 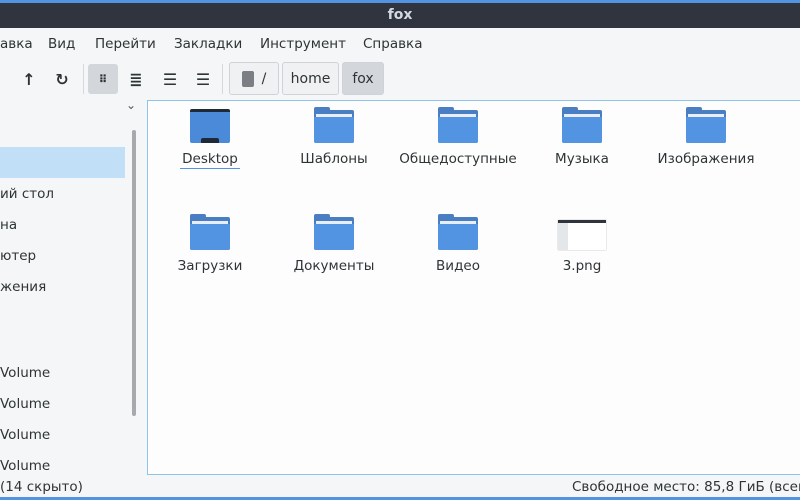 I want to click on file-name: Шаблоны, so click(x=334, y=159).